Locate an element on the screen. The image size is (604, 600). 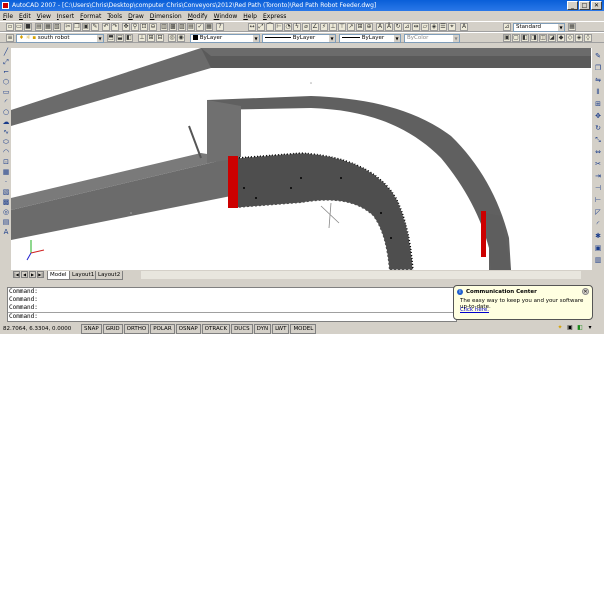
polyline-icon: ⌐ is located at coordinates (6, 72).